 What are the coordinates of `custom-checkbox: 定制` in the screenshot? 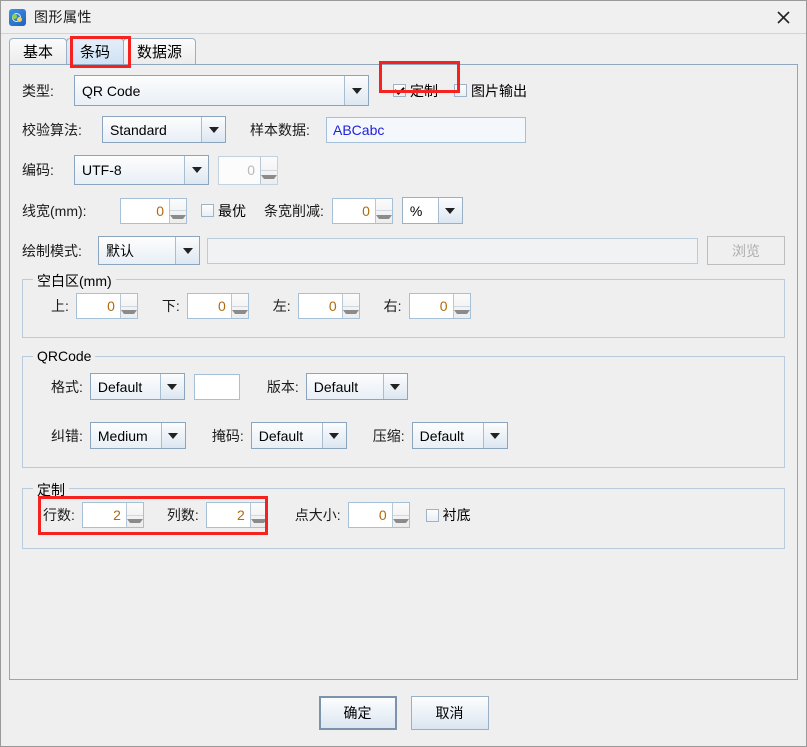 It's located at (415, 91).